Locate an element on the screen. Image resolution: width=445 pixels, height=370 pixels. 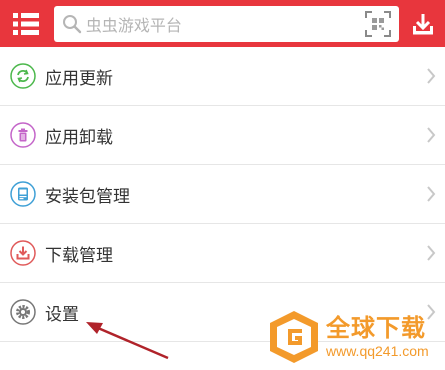
trash-icon is located at coordinates (23, 135).